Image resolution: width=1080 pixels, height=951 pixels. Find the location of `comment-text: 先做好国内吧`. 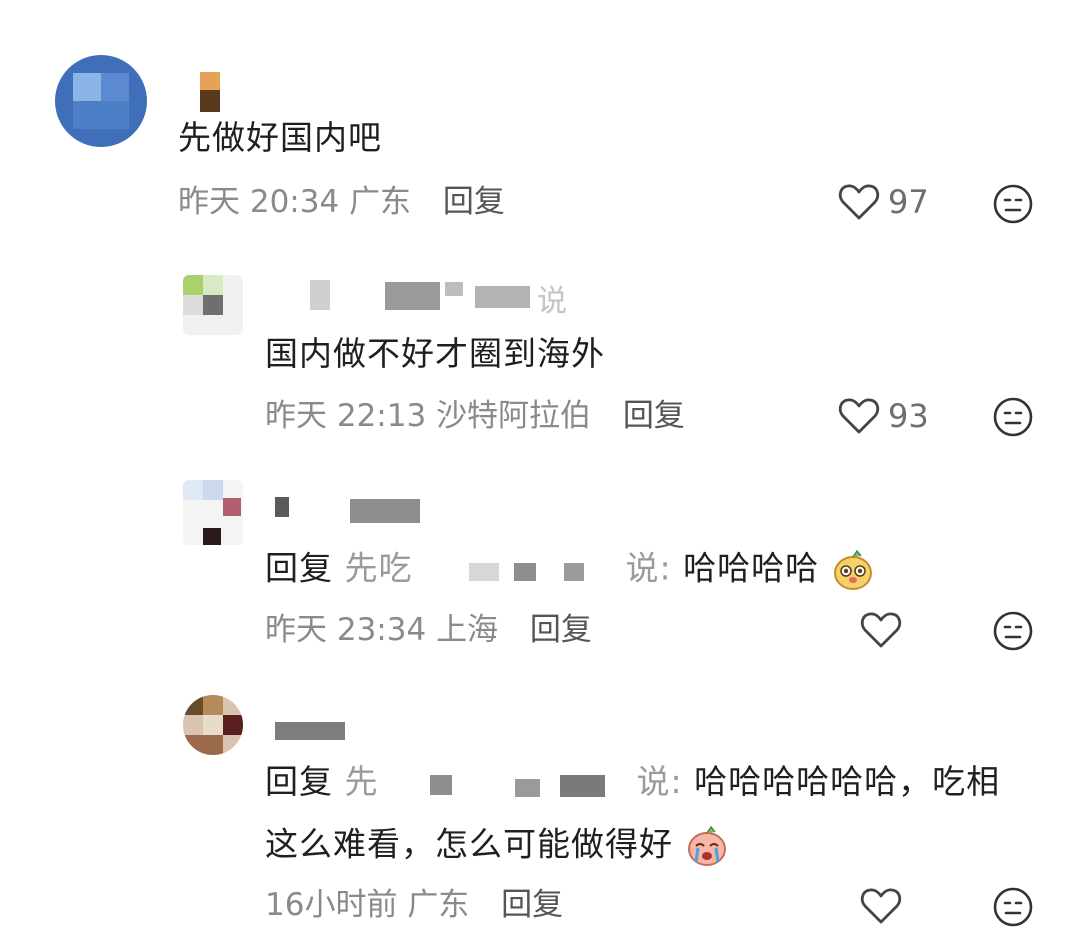

comment-text: 先做好国内吧 is located at coordinates (280, 137).